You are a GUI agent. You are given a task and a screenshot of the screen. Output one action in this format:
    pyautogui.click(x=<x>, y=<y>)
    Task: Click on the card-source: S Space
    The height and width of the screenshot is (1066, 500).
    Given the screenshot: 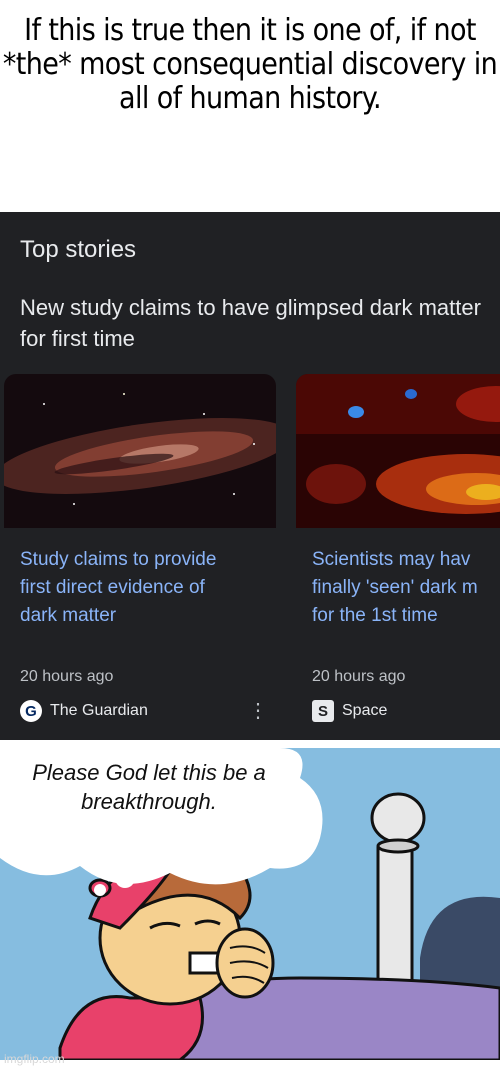 What is the action you would take?
    pyautogui.click(x=349, y=711)
    